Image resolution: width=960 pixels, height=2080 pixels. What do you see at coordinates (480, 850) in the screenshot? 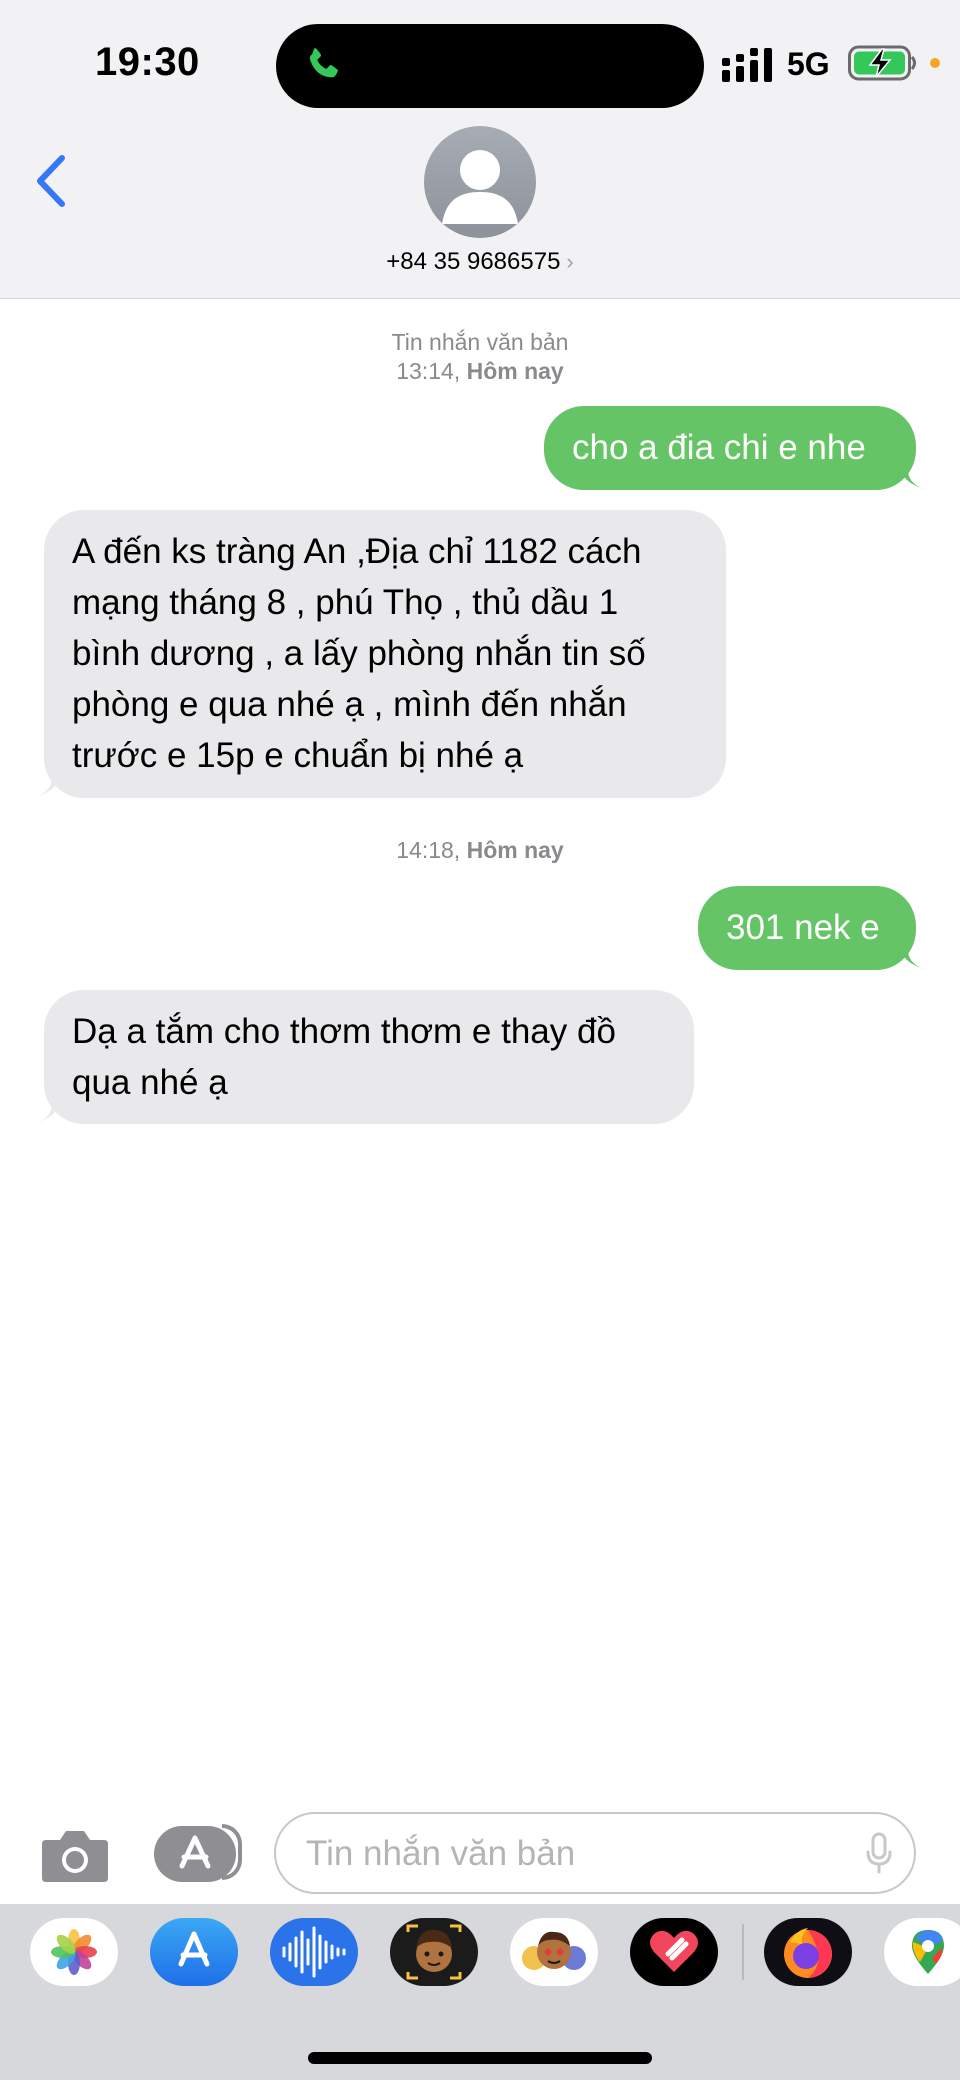
I see `timestamp: 14:18, Hôm nay` at bounding box center [480, 850].